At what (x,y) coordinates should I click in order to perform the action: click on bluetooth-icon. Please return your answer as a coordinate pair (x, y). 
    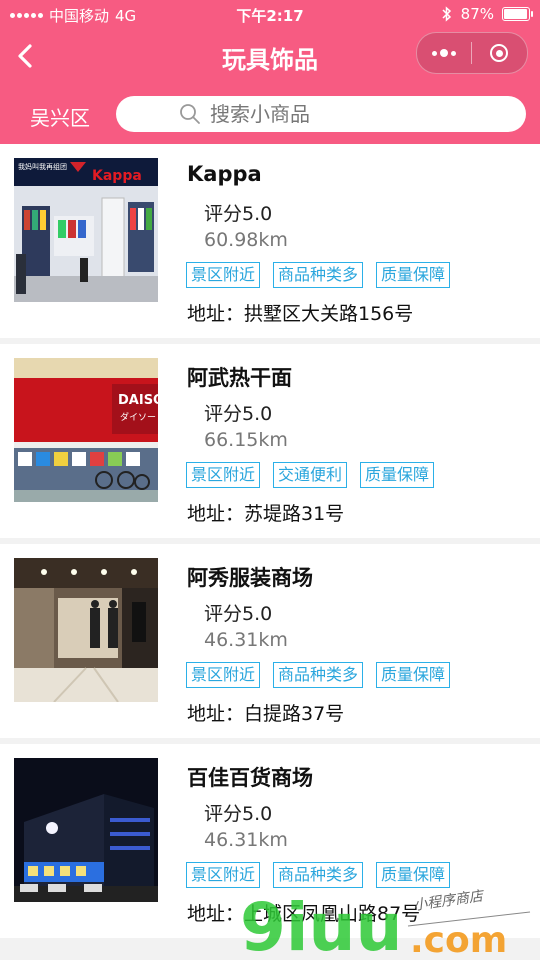
    Looking at the image, I should click on (446, 14).